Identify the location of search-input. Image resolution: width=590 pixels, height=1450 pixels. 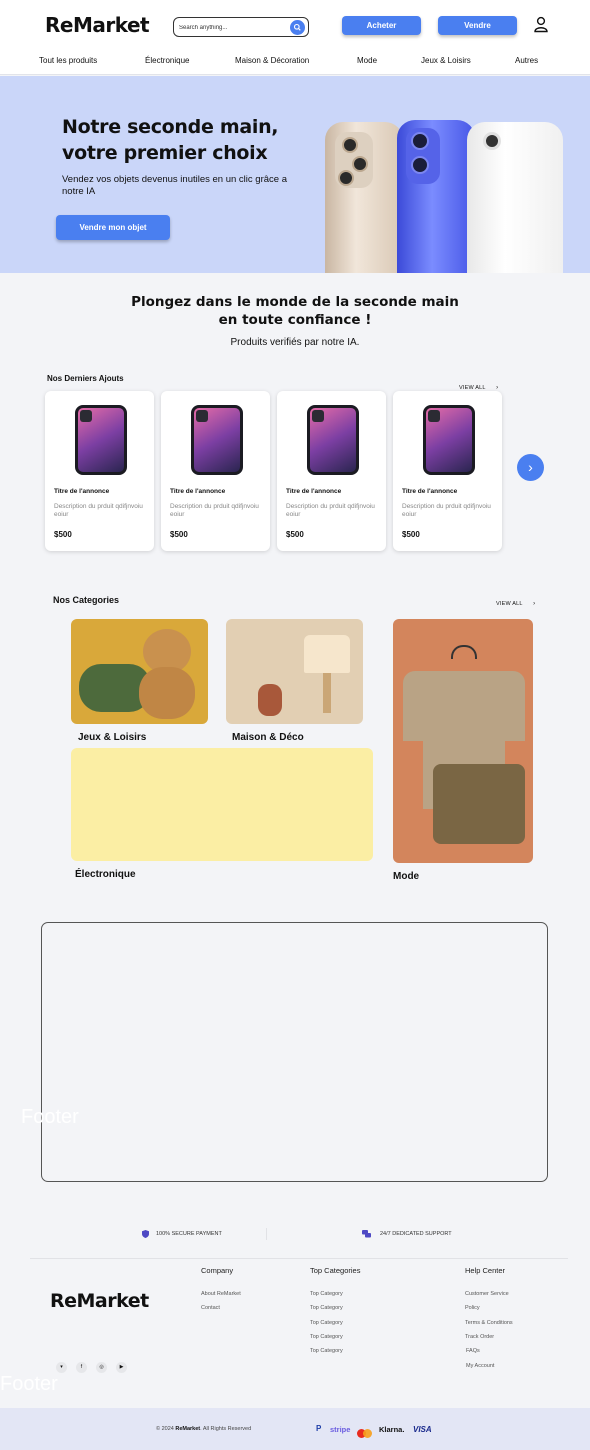
(233, 27).